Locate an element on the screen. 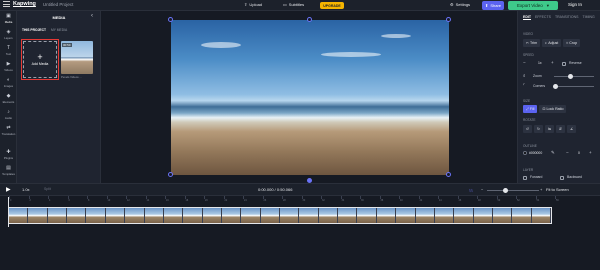 This screenshot has height=270, width=600. ruler-label: 36 is located at coordinates (362, 200).